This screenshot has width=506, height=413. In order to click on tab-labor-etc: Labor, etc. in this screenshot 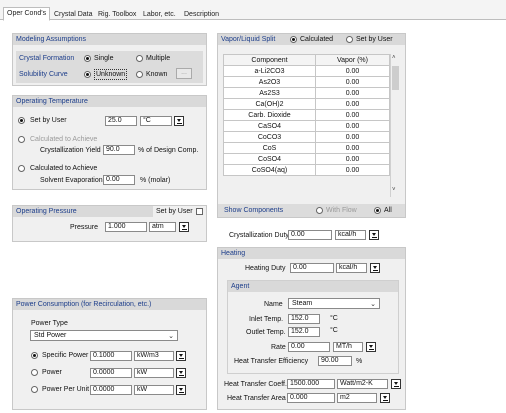, I will do `click(159, 14)`.